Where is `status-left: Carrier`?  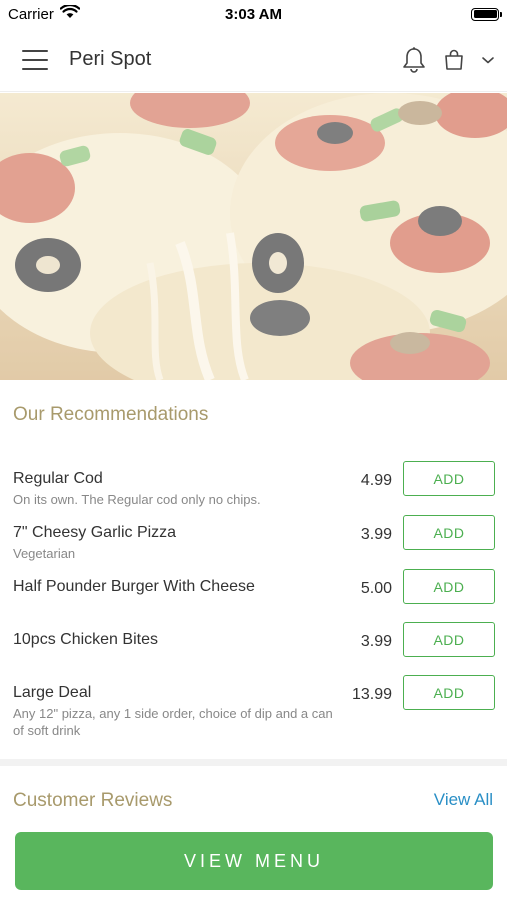 status-left: Carrier is located at coordinates (44, 13).